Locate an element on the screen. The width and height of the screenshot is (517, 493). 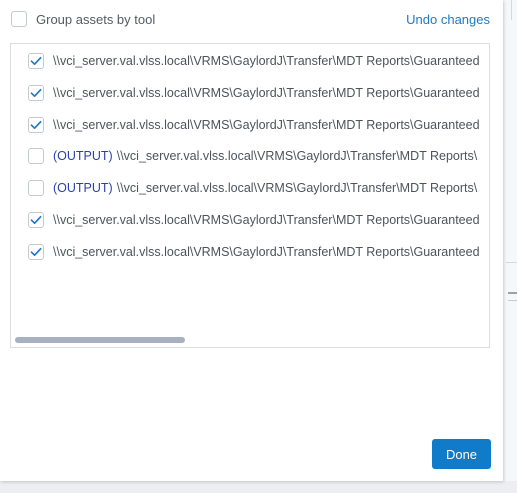
horizontal-scrollbar-thumb is located at coordinates (100, 340).